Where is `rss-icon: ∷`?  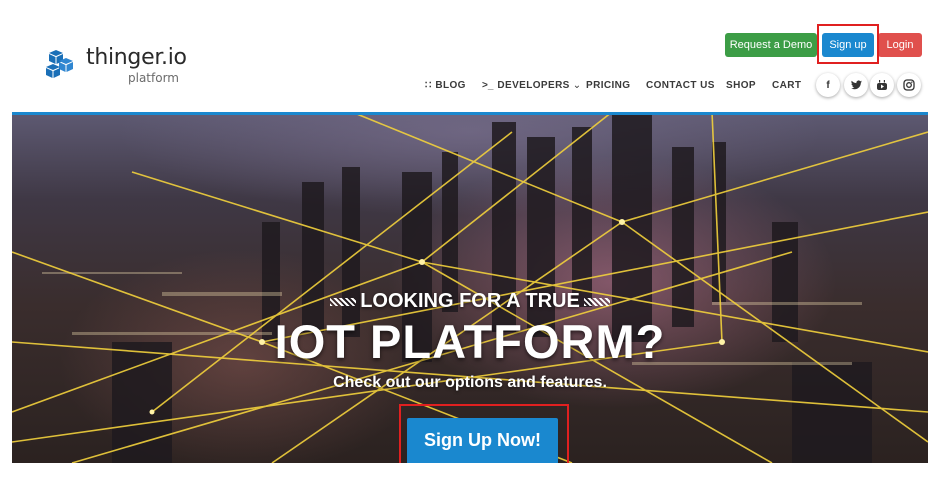
rss-icon: ∷ is located at coordinates (428, 85).